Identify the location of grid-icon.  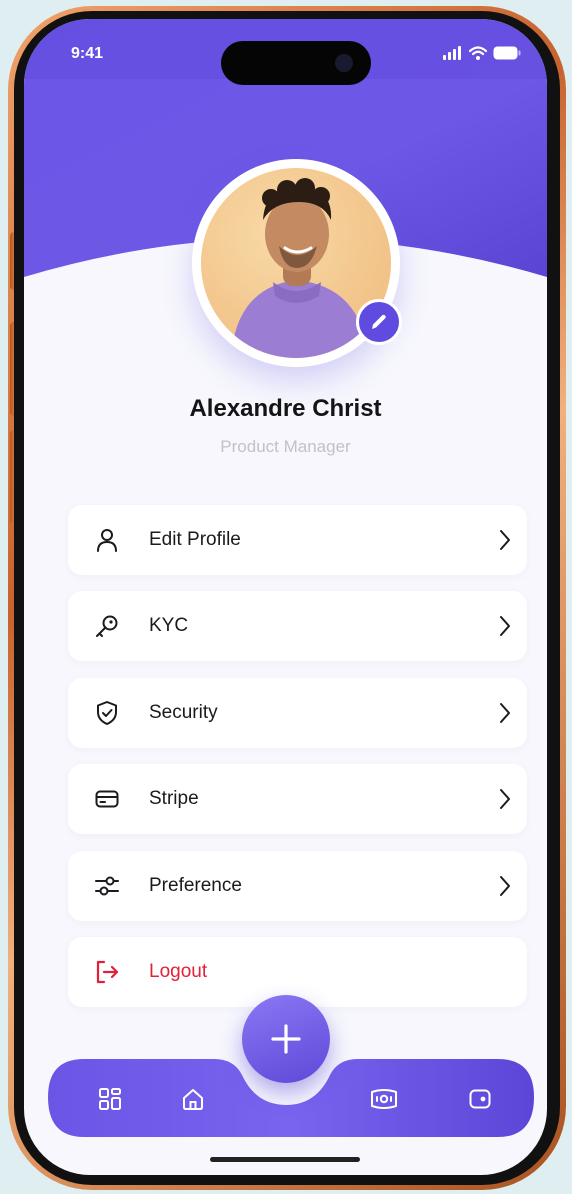
(110, 1099).